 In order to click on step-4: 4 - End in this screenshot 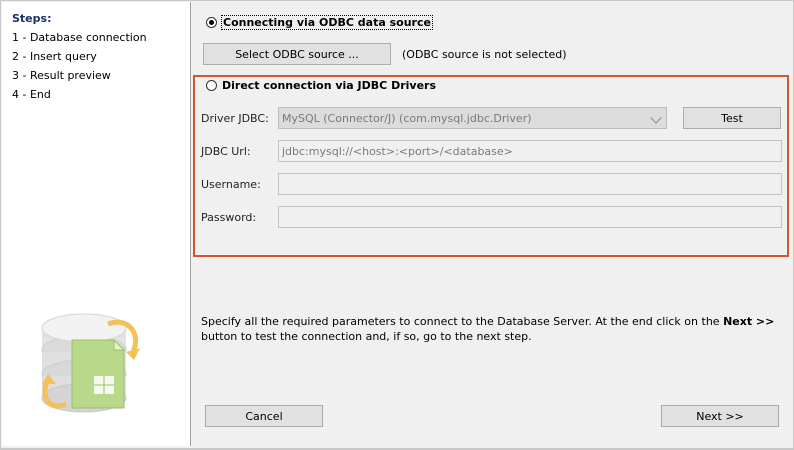, I will do `click(31, 94)`.